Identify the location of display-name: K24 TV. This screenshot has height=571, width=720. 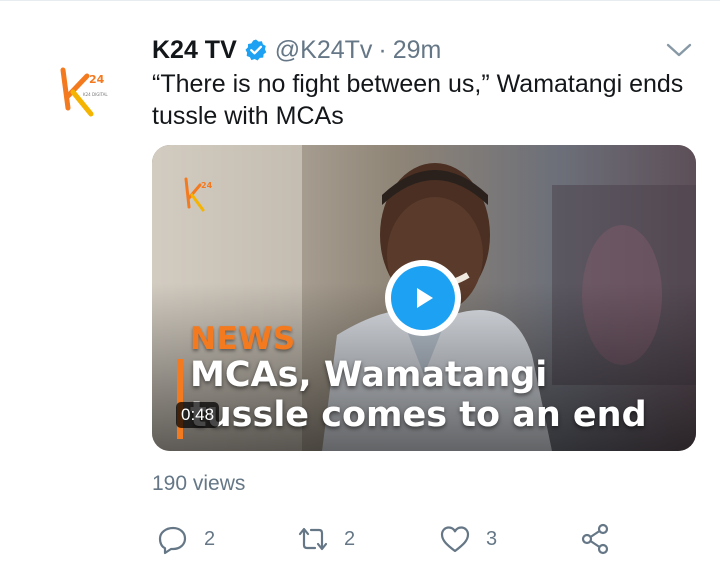
(194, 50).